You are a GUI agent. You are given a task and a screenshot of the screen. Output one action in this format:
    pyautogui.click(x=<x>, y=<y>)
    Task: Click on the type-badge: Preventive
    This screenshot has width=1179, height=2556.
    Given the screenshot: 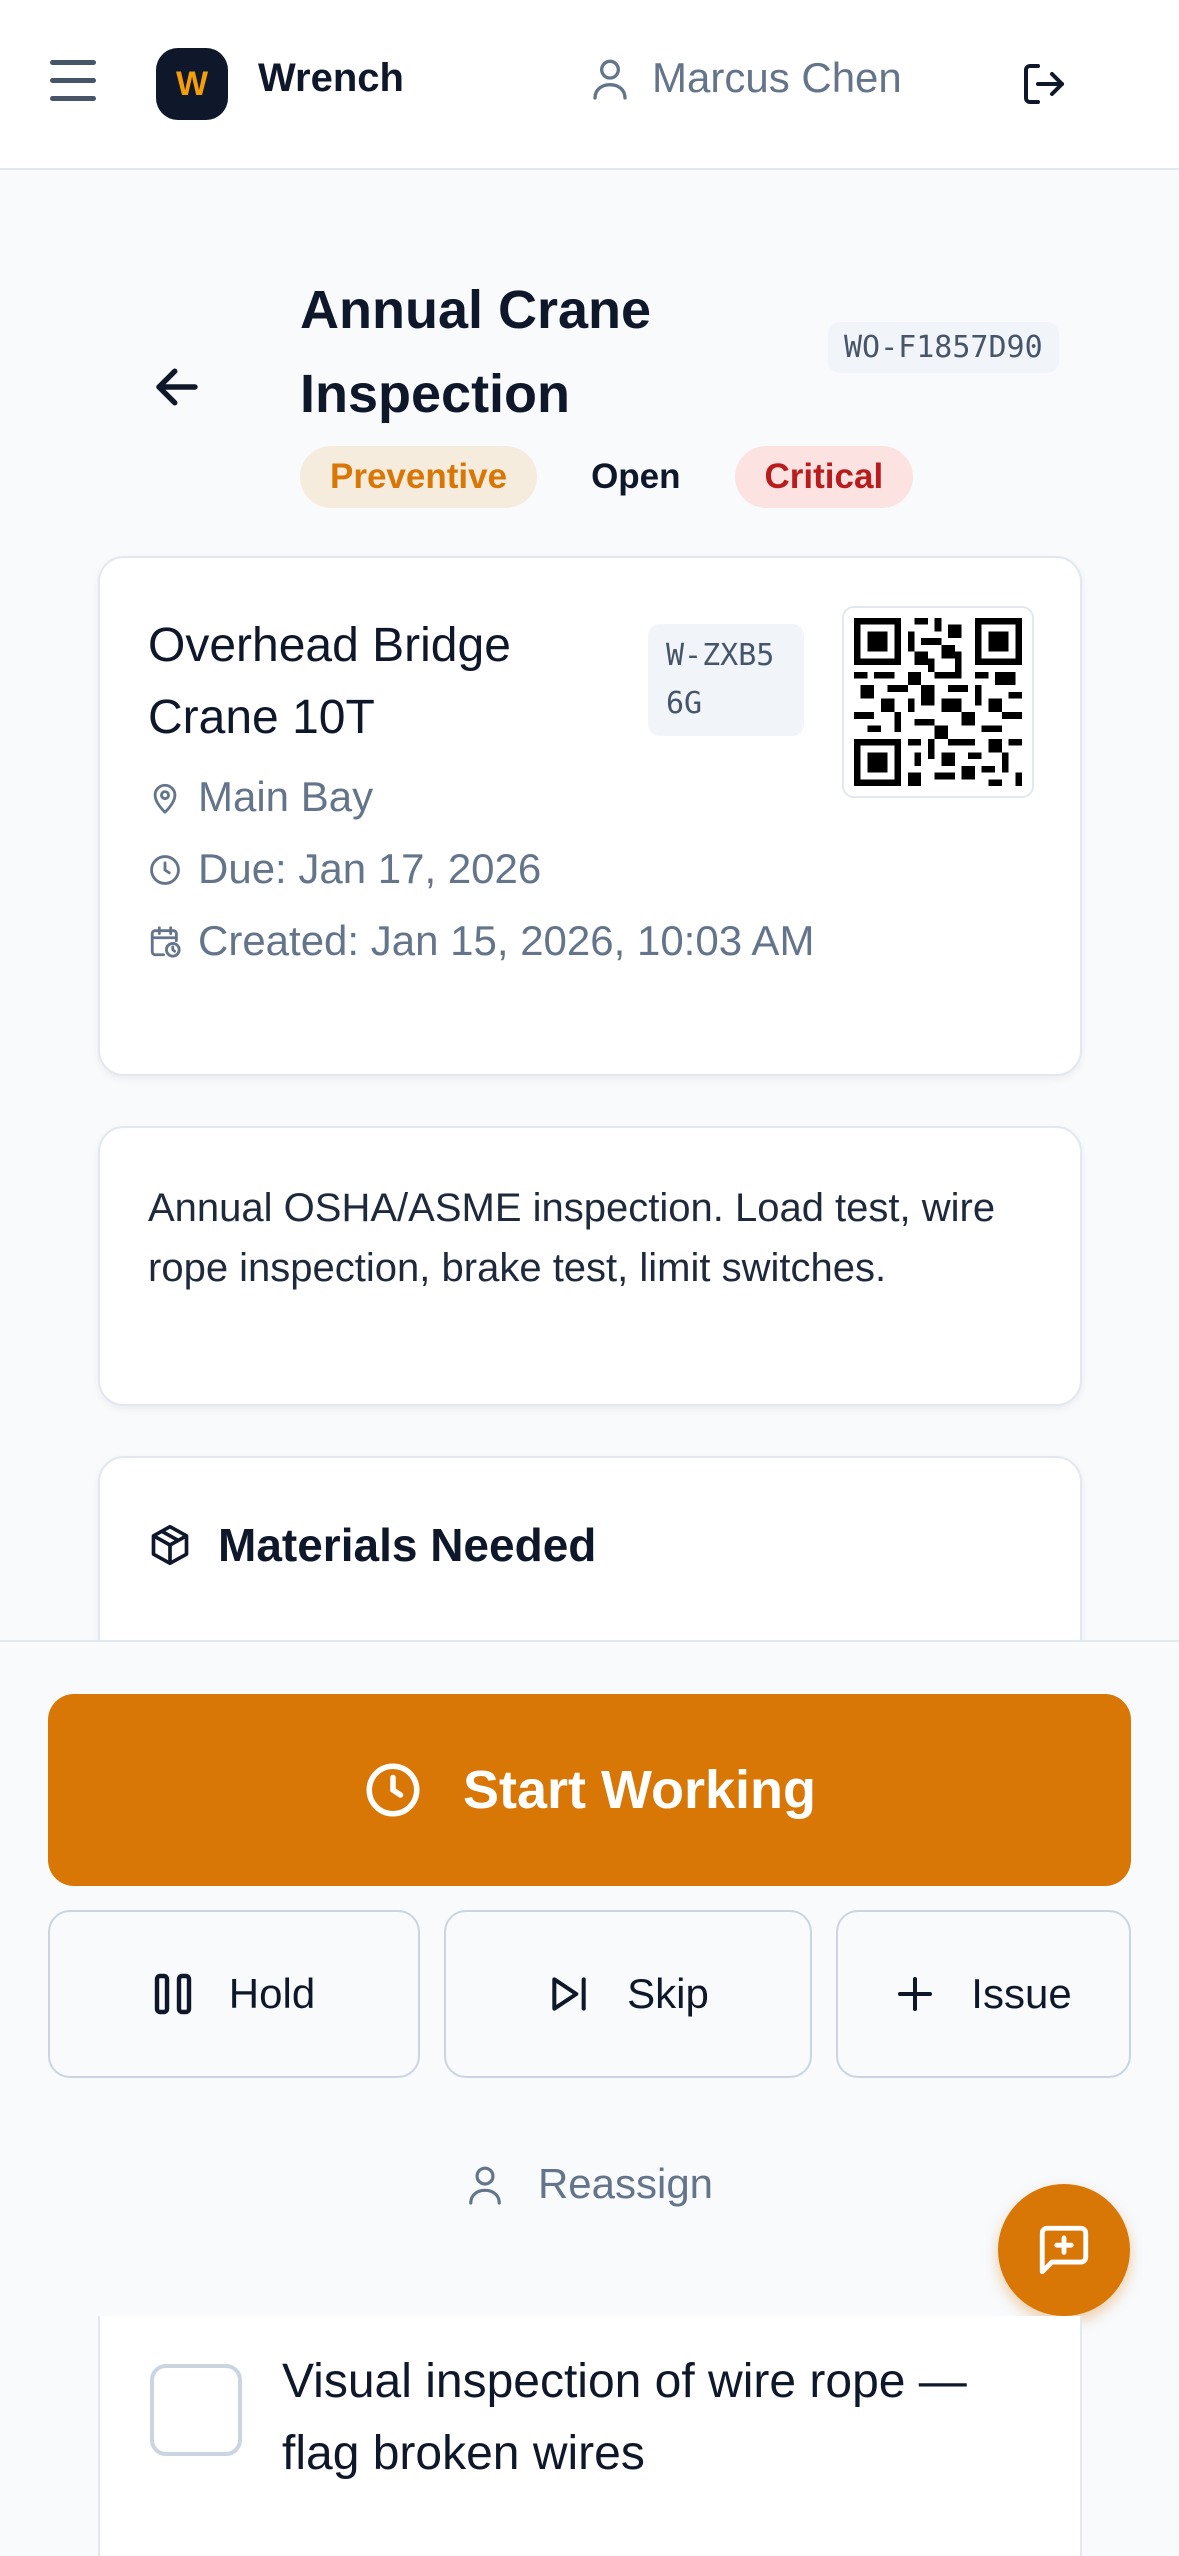 What is the action you would take?
    pyautogui.click(x=419, y=477)
    